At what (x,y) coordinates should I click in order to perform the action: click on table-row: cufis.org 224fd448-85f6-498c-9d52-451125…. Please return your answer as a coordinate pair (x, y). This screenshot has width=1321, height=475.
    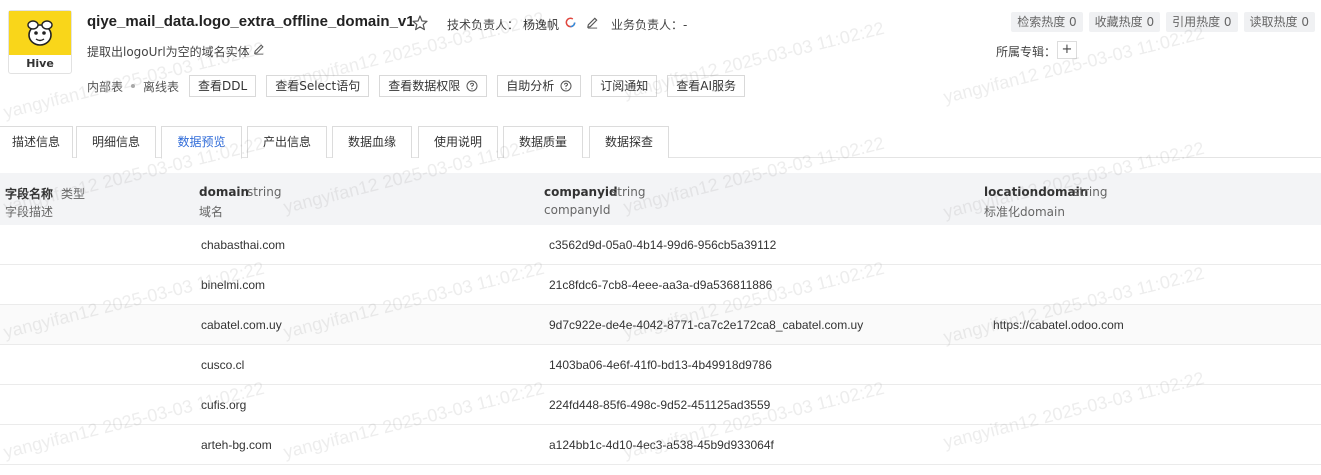
    Looking at the image, I should click on (660, 405).